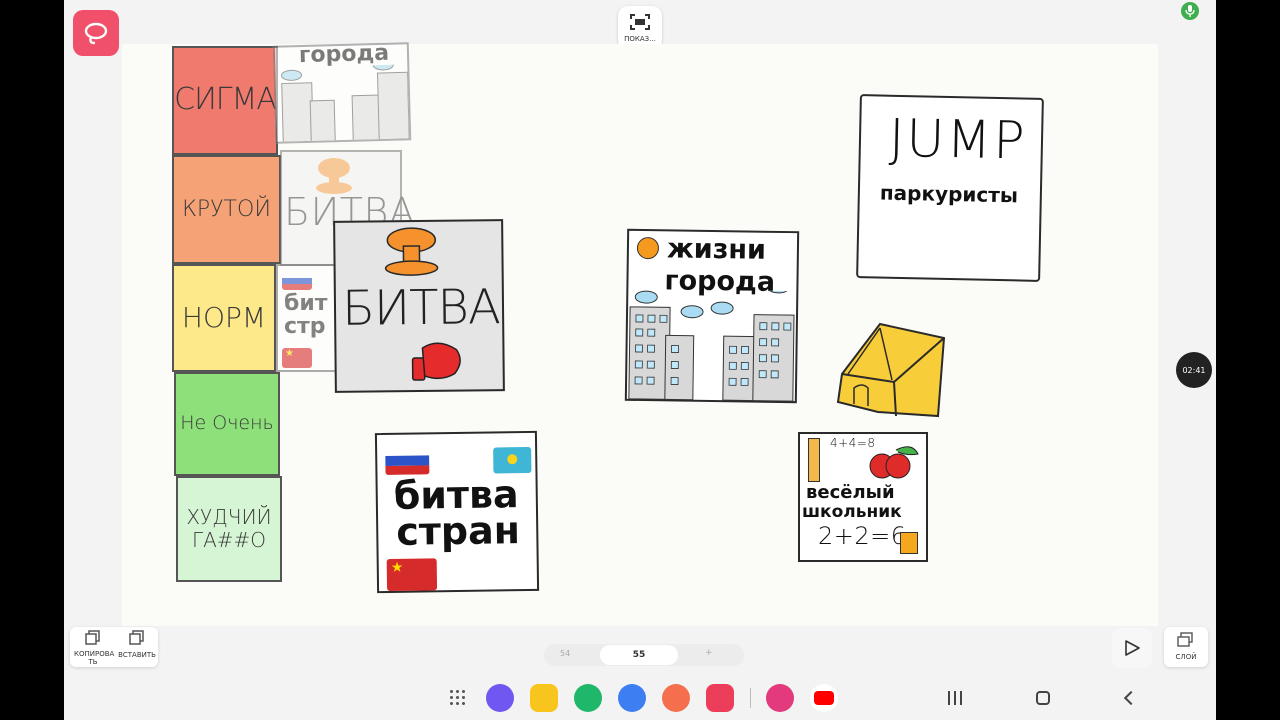 Image resolution: width=1280 pixels, height=720 pixels. I want to click on home-button, so click(1043, 698).